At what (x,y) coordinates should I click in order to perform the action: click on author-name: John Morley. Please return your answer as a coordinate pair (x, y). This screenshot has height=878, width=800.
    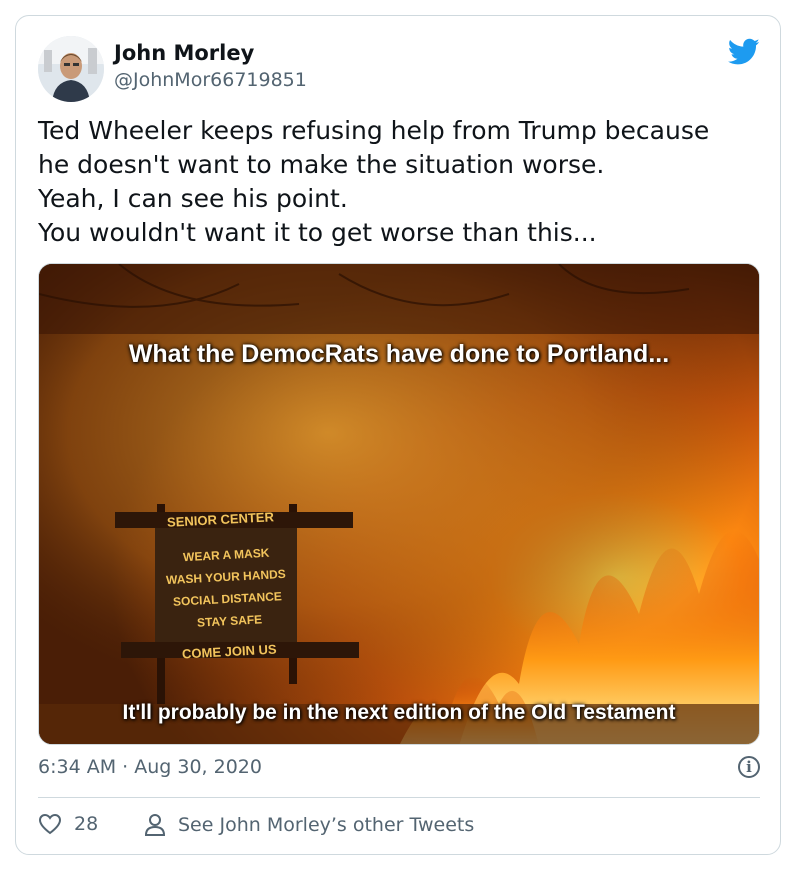
    Looking at the image, I should click on (184, 53).